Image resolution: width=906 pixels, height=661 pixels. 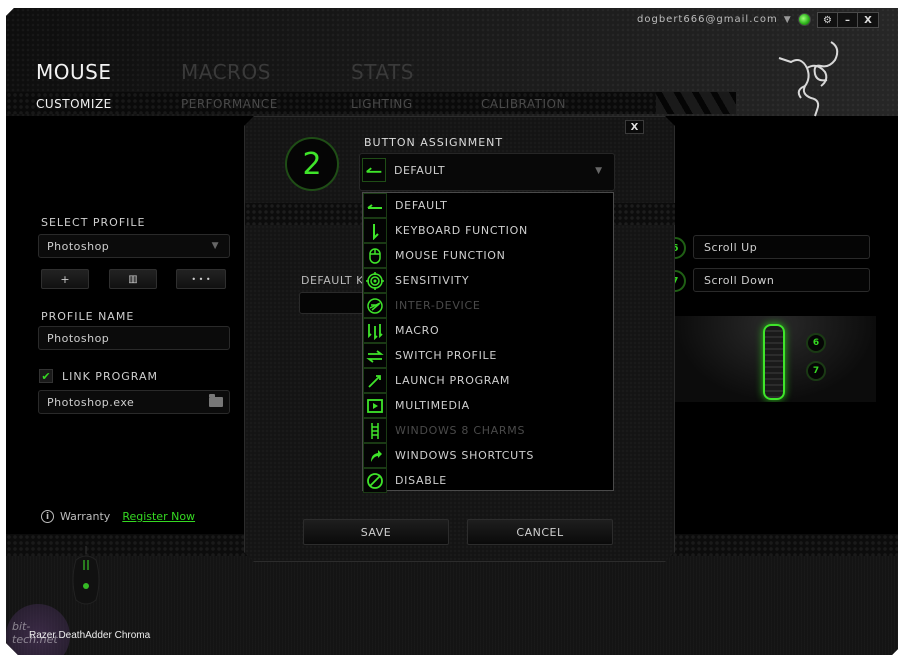 I want to click on button-assignment-label: BUTTON ASSIGNMENT, so click(x=434, y=142).